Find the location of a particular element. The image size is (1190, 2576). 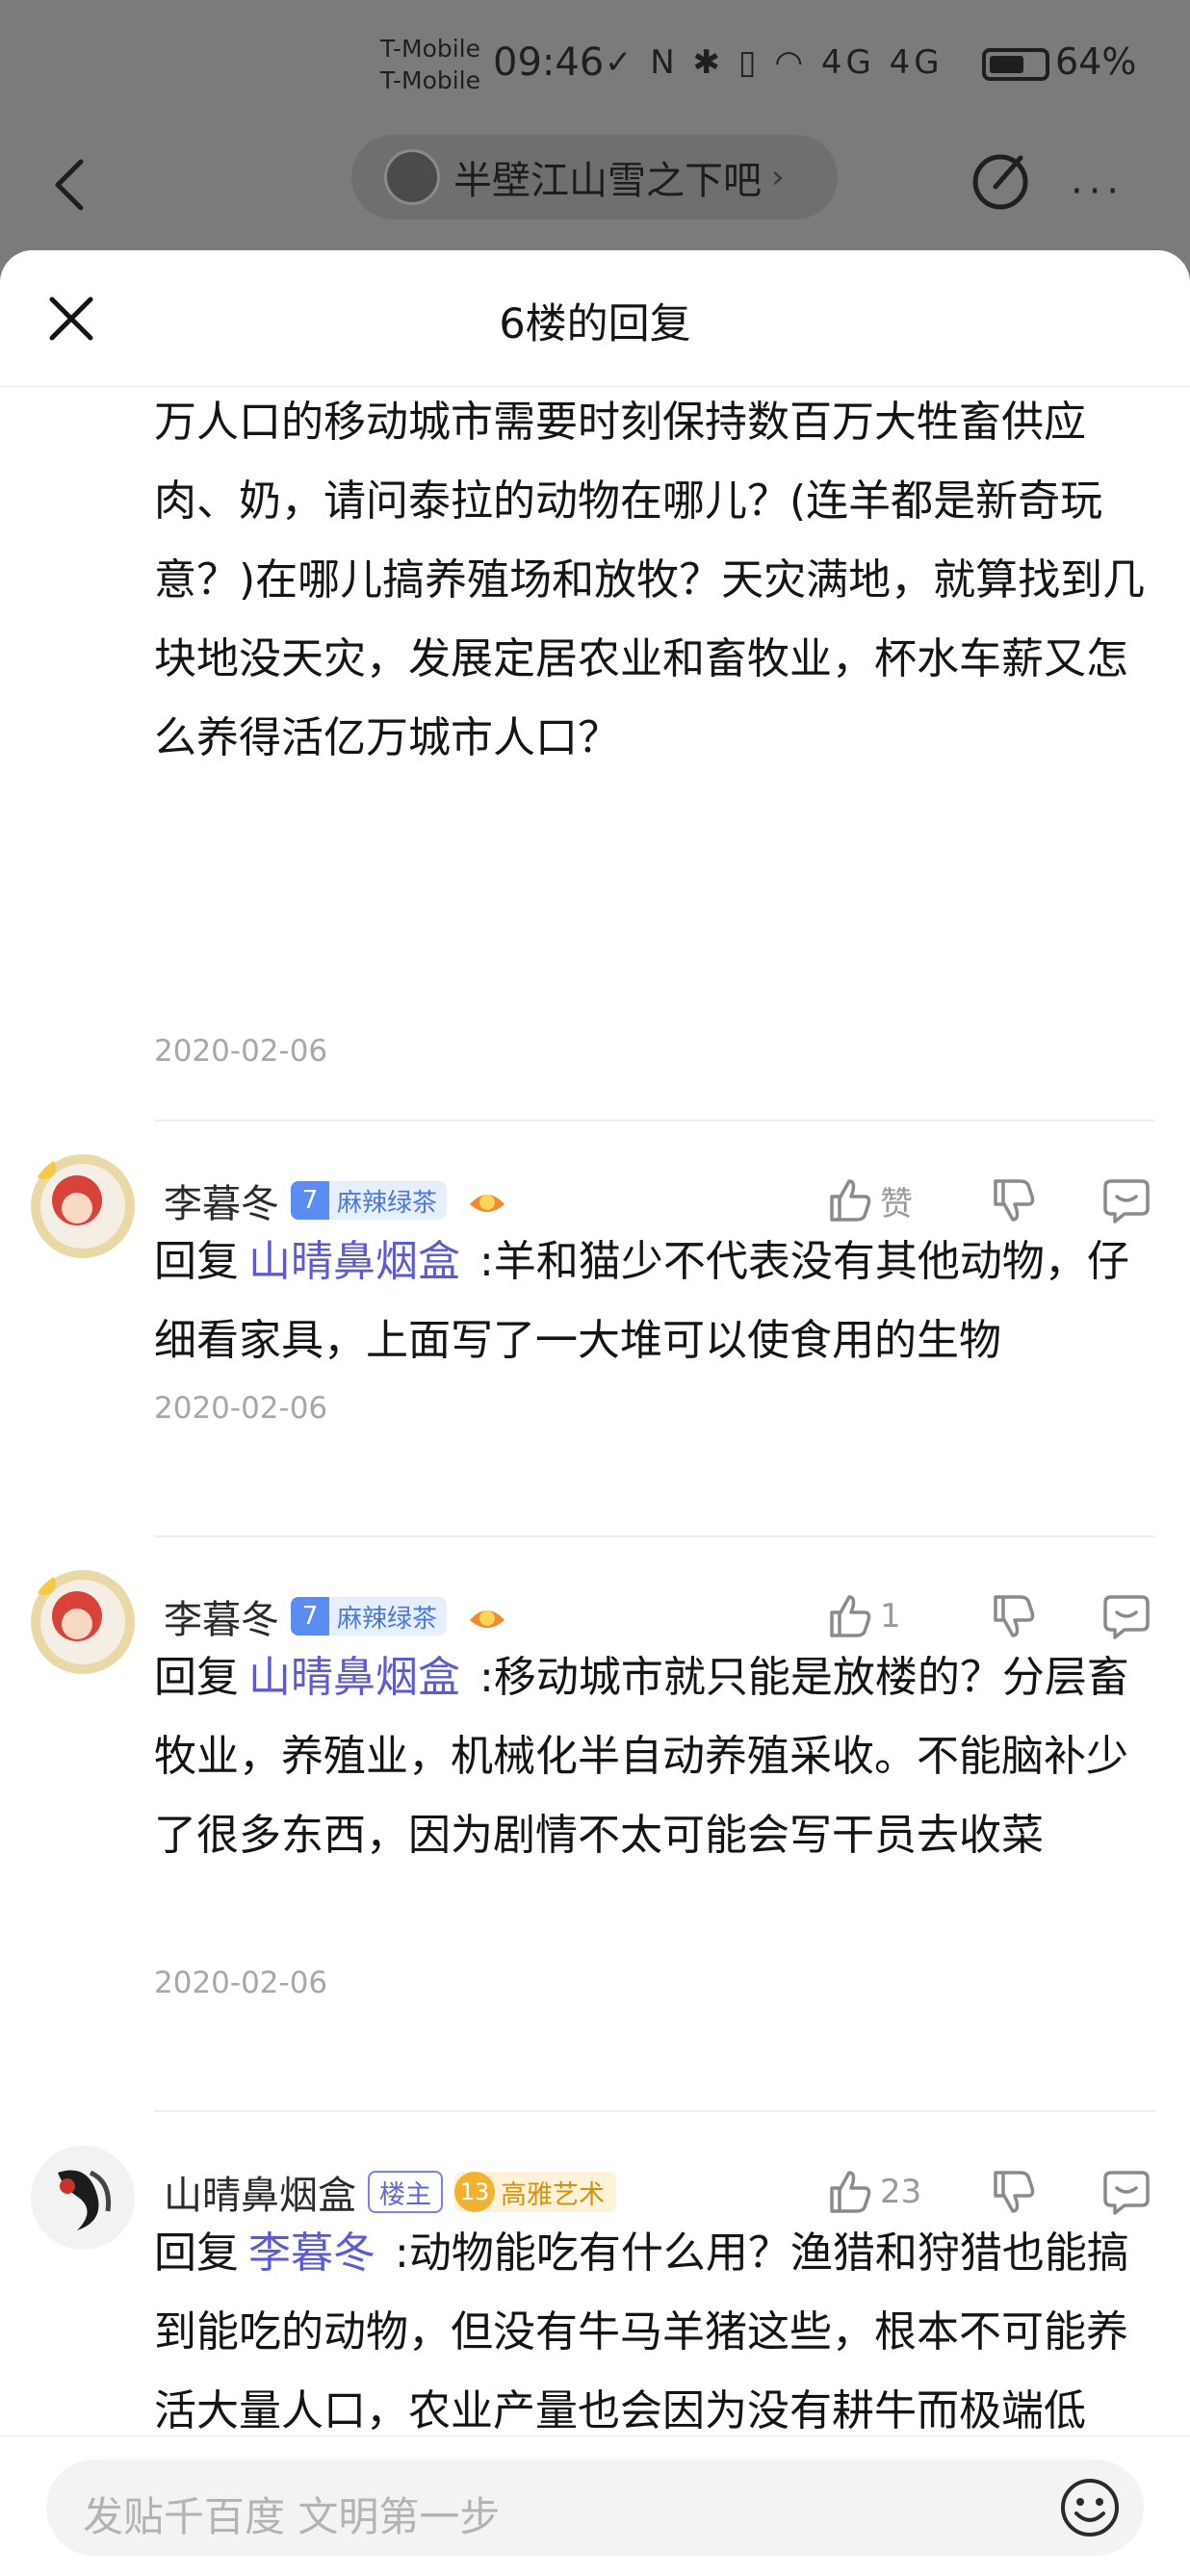

user-row: 山晴鼻烟盒 楼主 13 高雅艺术 is located at coordinates (390, 2192).